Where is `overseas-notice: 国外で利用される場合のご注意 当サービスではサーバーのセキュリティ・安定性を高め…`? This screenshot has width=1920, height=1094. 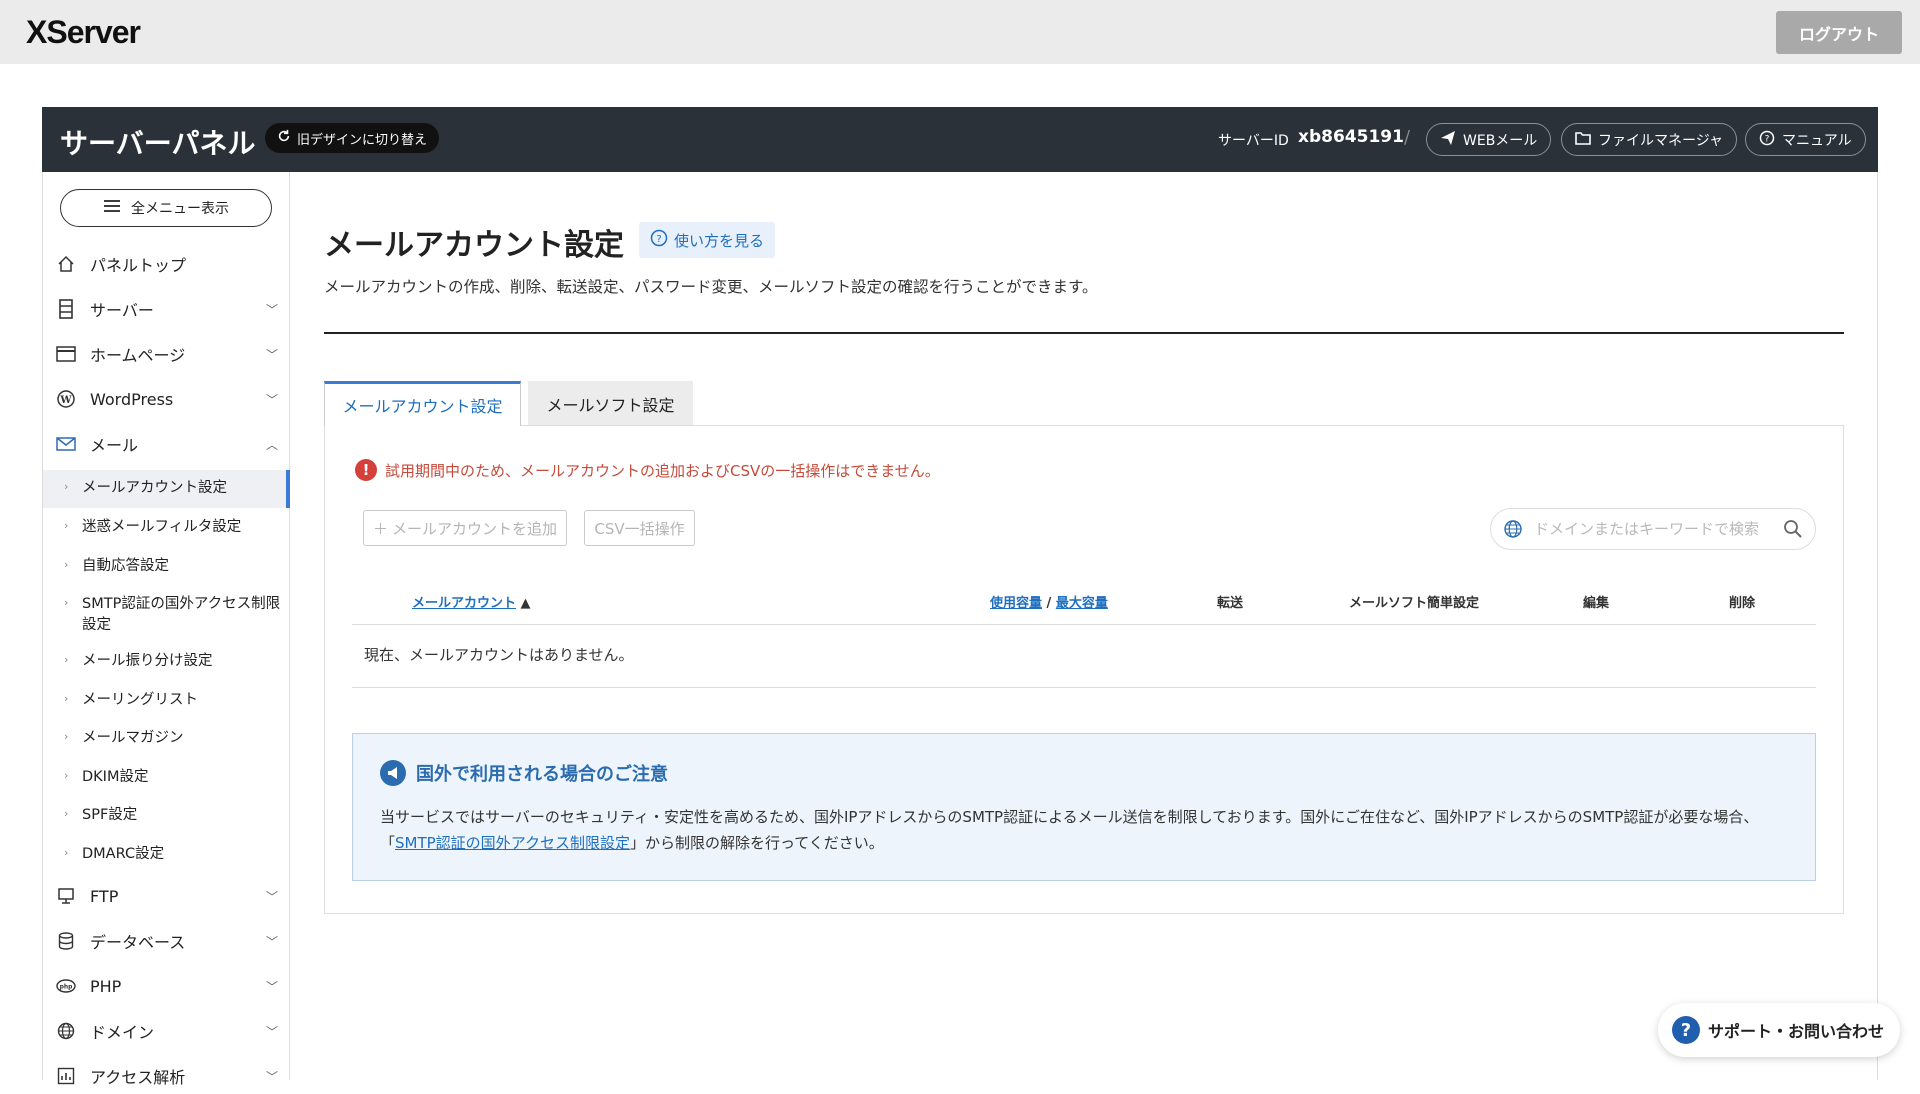
overseas-notice: 国外で利用される場合のご注意 当サービスではサーバーのセキュリティ・安定性を高め… is located at coordinates (1084, 807).